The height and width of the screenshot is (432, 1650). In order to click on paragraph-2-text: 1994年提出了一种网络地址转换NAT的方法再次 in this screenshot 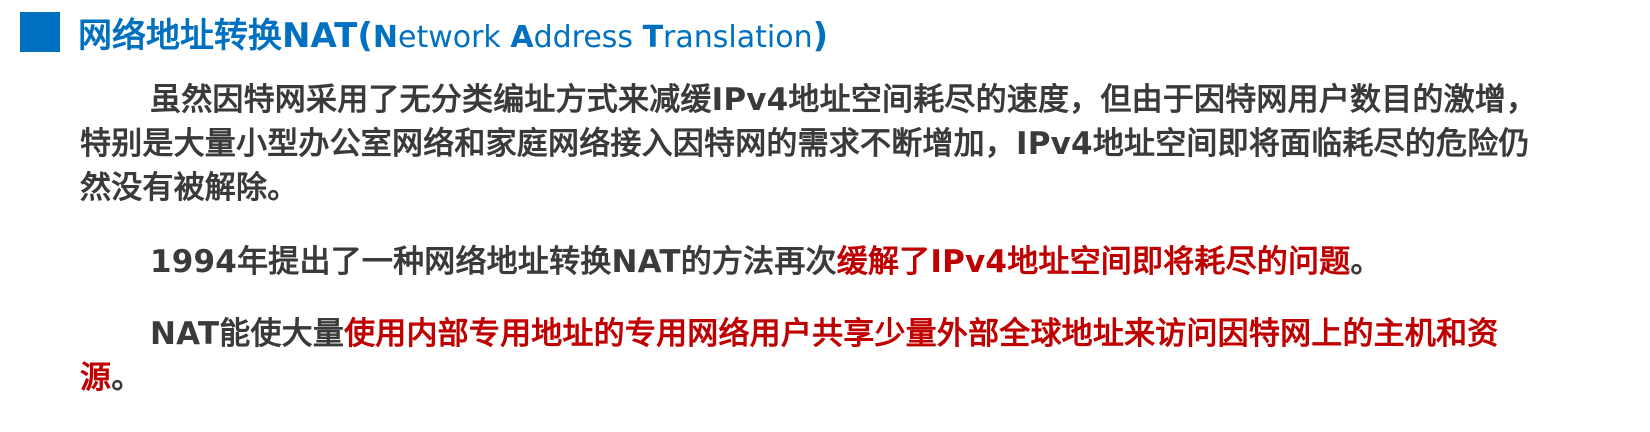, I will do `click(493, 262)`.